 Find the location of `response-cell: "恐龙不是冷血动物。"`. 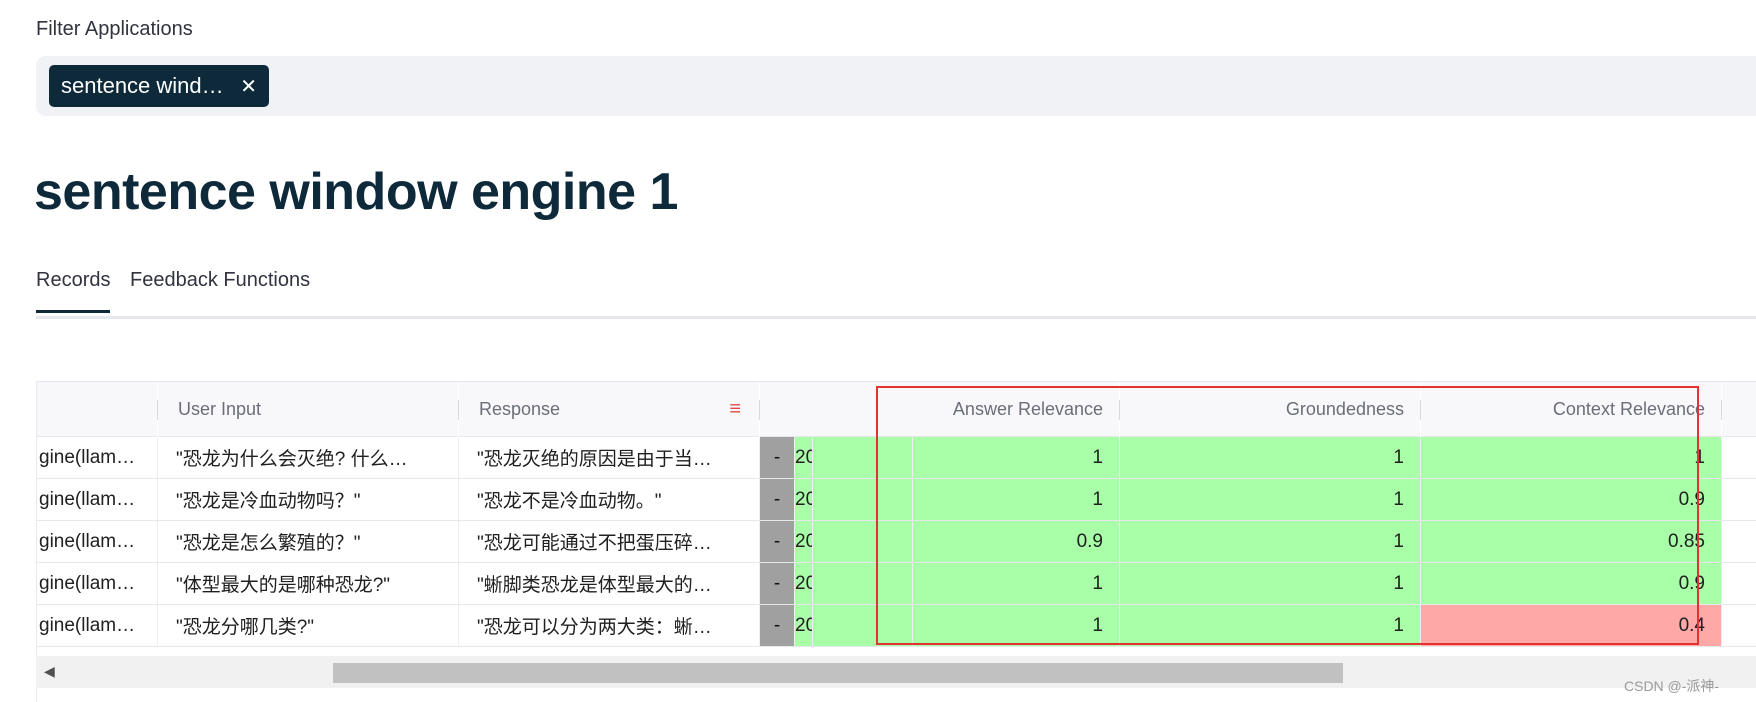

response-cell: "恐龙不是冷血动物。" is located at coordinates (609, 499).